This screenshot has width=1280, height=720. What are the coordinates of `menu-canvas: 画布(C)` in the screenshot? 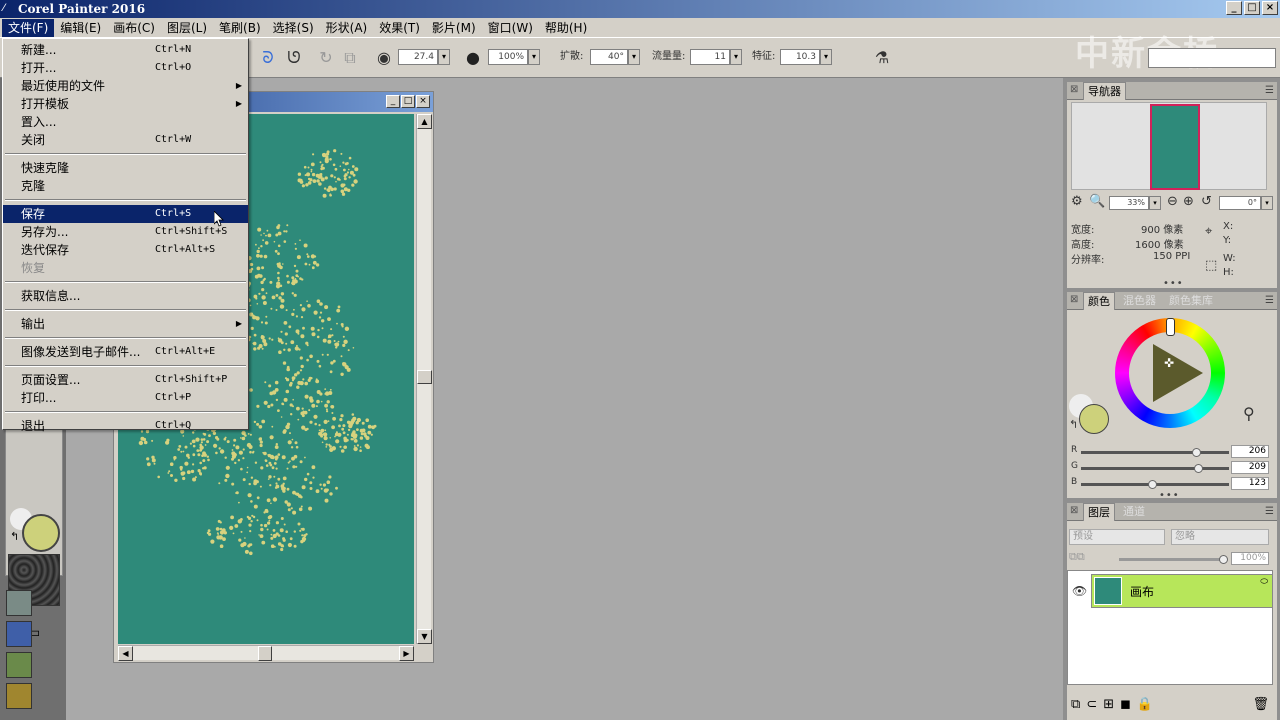 It's located at (134, 28).